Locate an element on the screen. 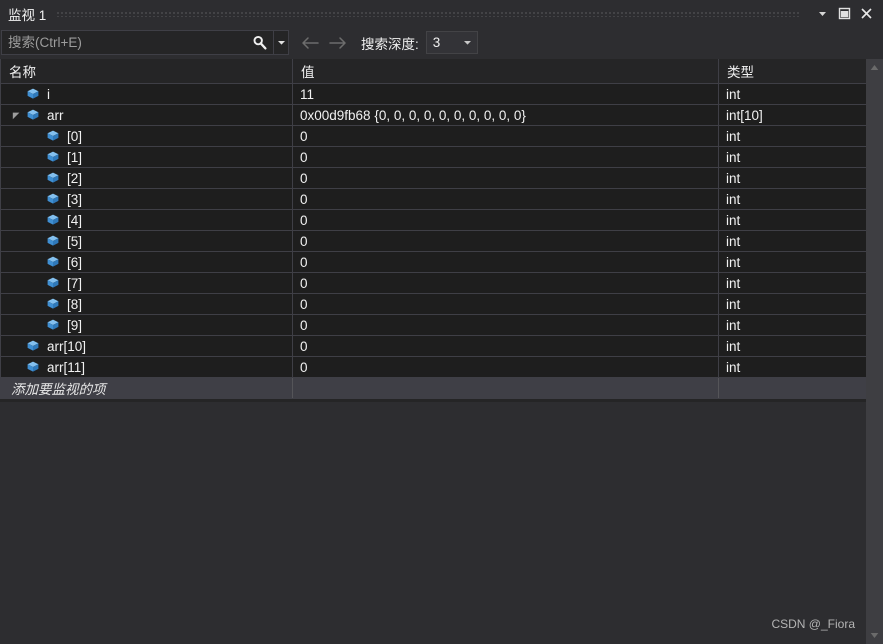 This screenshot has height=644, width=883. cell-name: [9] is located at coordinates (146, 325).